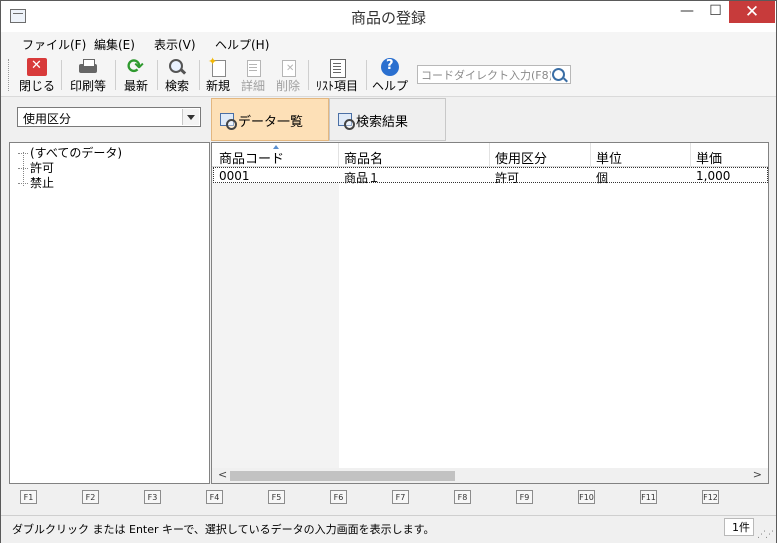  What do you see at coordinates (54, 44) in the screenshot?
I see `menu-file: ファイル(F)` at bounding box center [54, 44].